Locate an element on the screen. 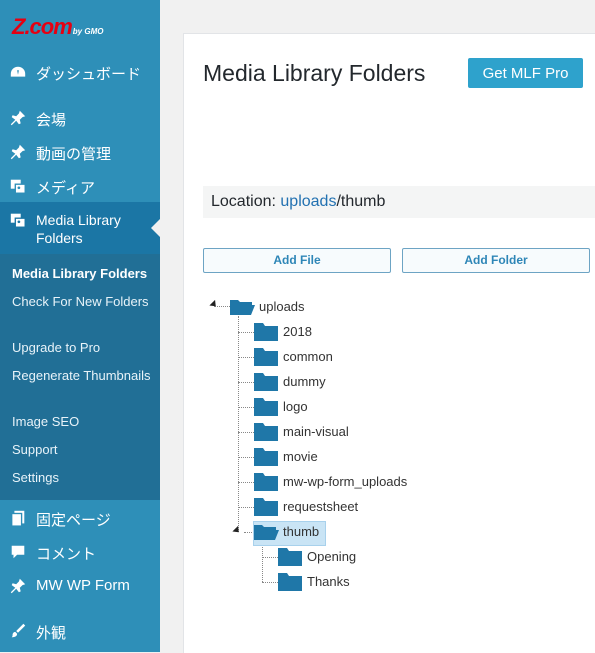 The image size is (595, 653). sidebar-item-label: メディア is located at coordinates (65, 188).